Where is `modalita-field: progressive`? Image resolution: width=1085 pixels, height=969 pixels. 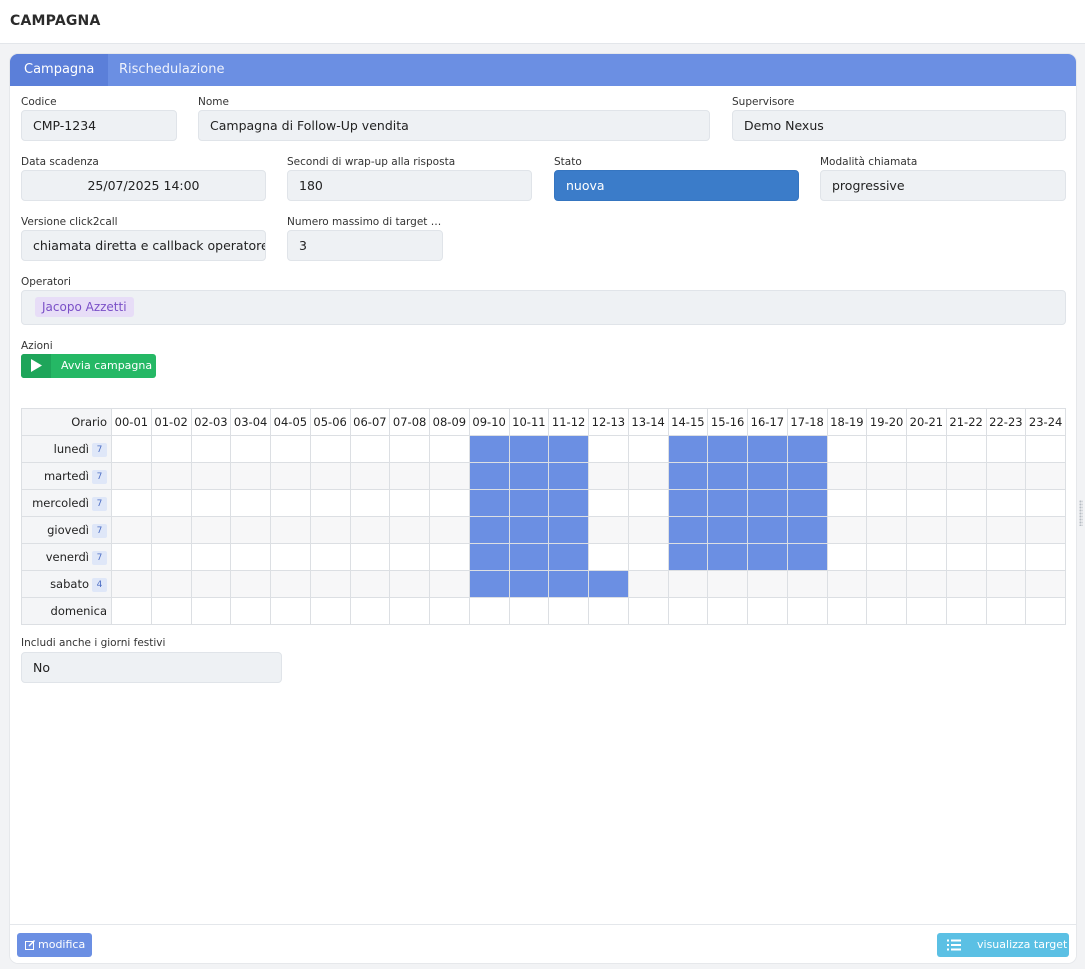 modalita-field: progressive is located at coordinates (943, 185).